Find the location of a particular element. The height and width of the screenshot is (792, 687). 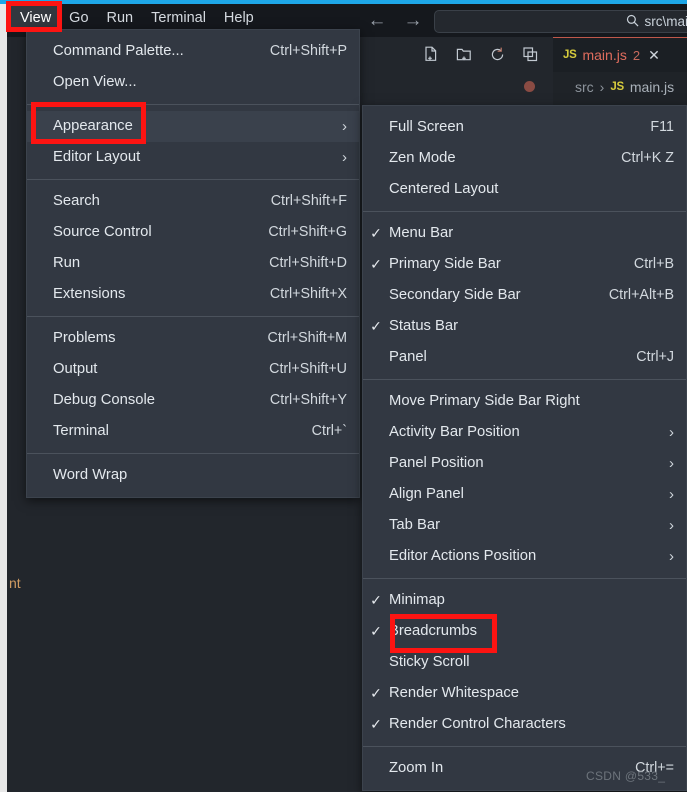

appearance-menu-item-render-control-characters: ✓ Render Control Characters is located at coordinates (524, 724).